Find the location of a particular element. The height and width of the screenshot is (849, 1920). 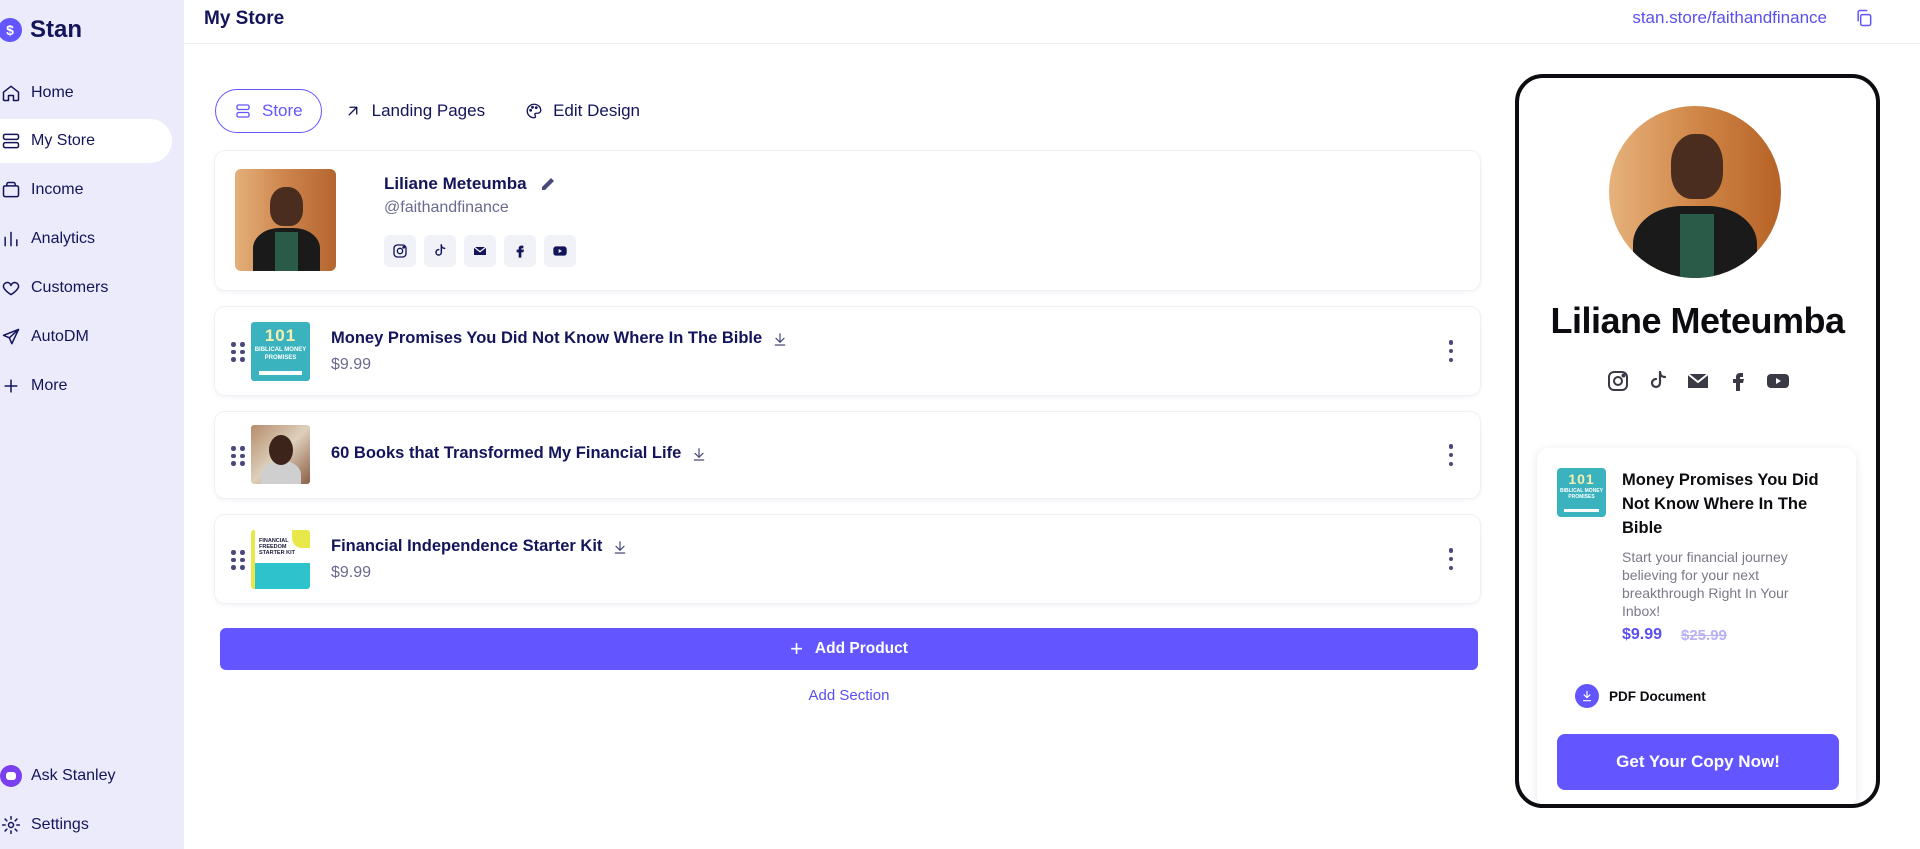

sidebar-item-ask-stanley: Ask Stanley is located at coordinates (86, 776).